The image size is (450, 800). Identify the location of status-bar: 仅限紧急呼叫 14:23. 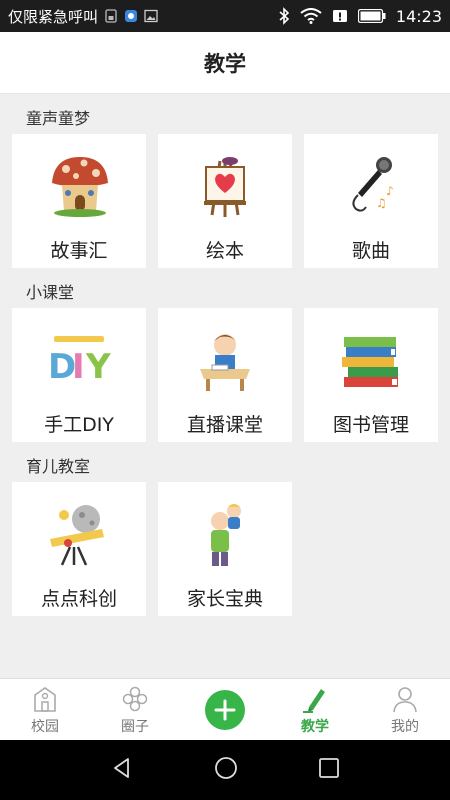
(225, 16).